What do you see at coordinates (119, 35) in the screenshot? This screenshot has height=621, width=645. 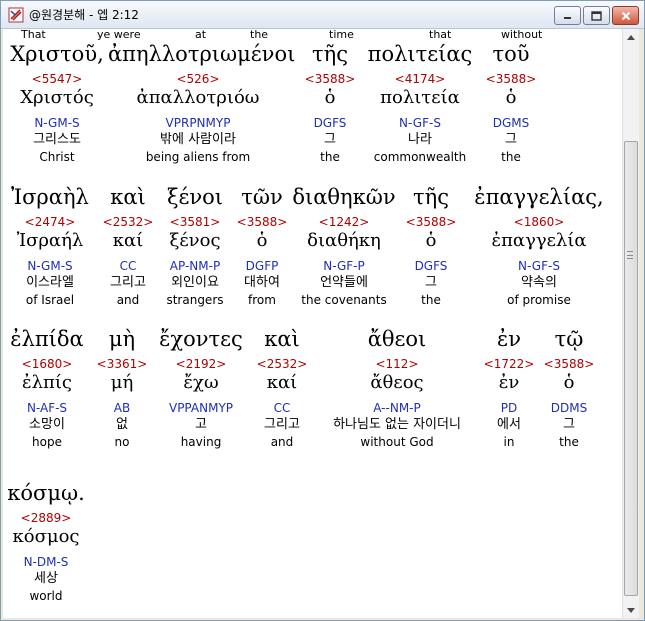 I see `top-gloss: ye were` at bounding box center [119, 35].